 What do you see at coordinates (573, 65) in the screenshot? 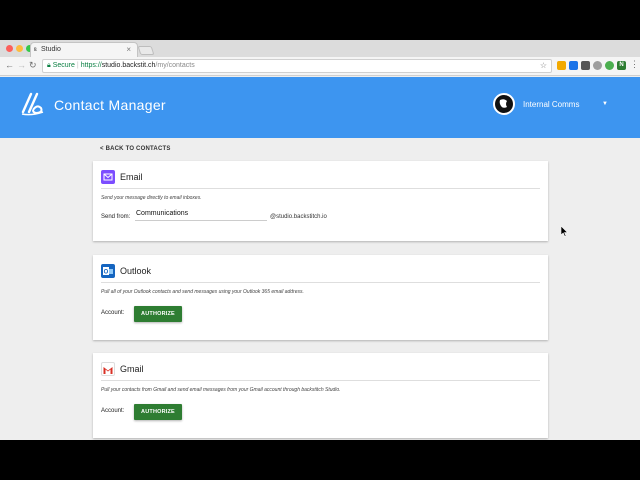
I see `extension-blue-icon` at bounding box center [573, 65].